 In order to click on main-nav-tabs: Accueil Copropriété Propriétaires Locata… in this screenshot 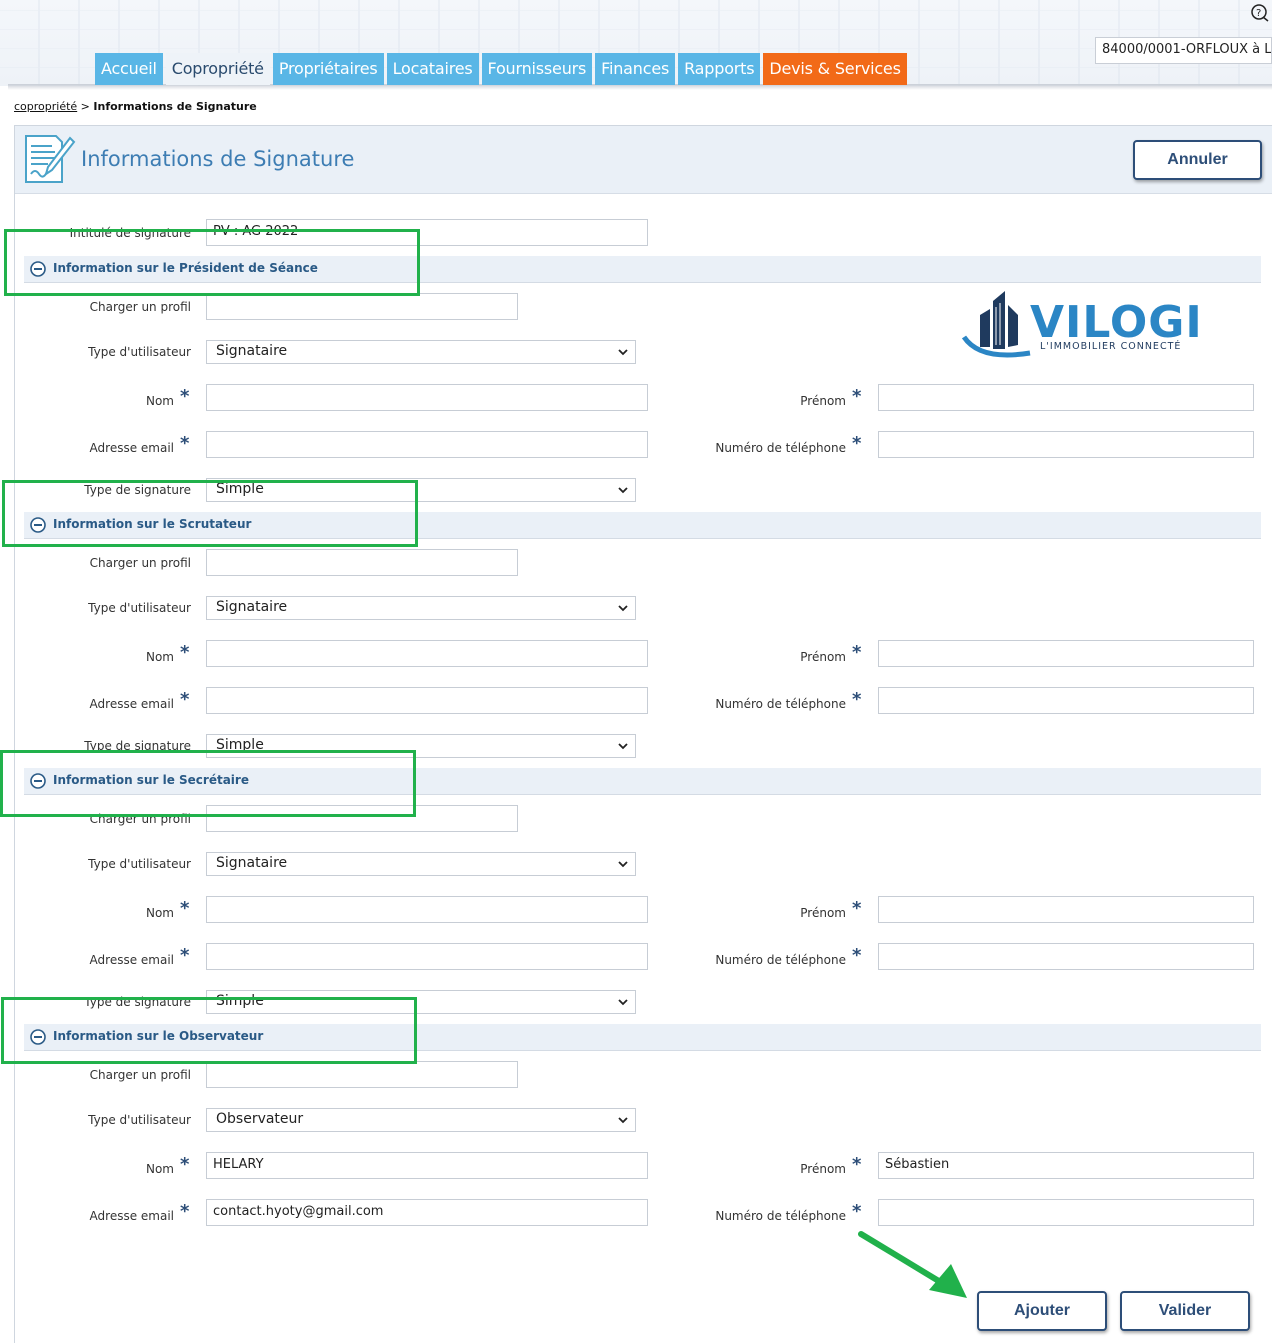, I will do `click(501, 69)`.